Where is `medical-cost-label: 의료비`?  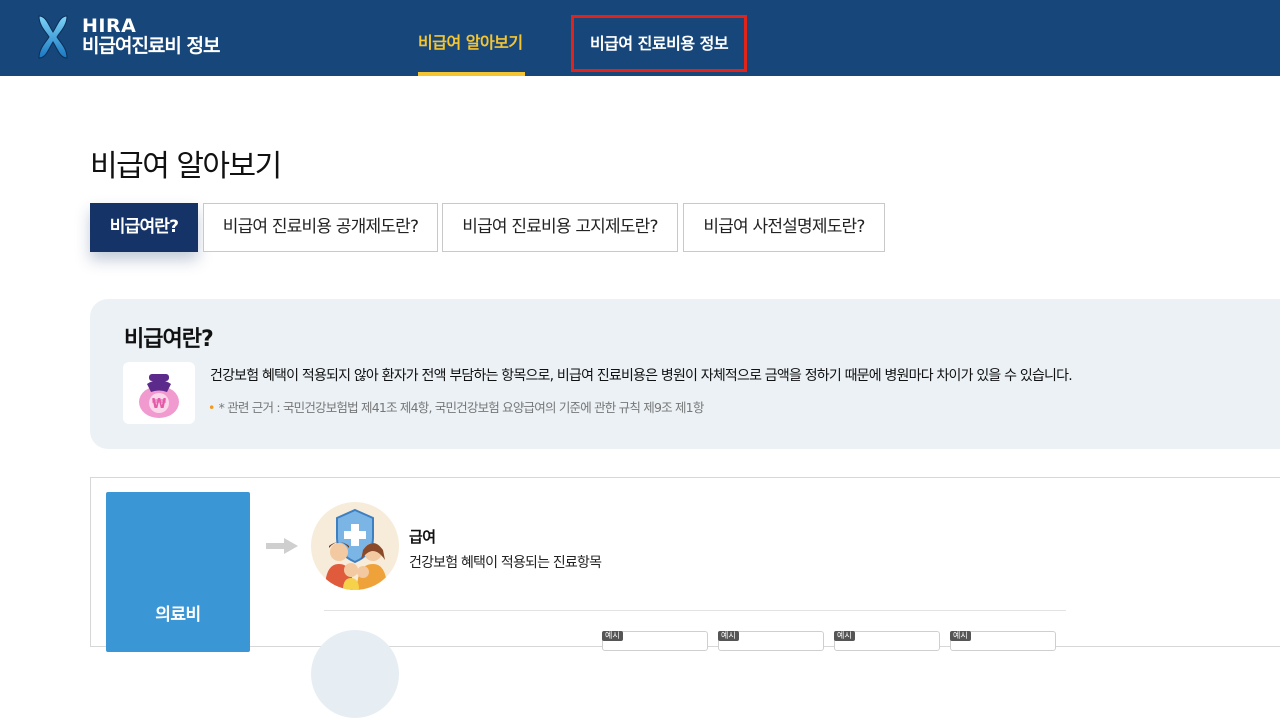
medical-cost-label: 의료비 is located at coordinates (178, 615).